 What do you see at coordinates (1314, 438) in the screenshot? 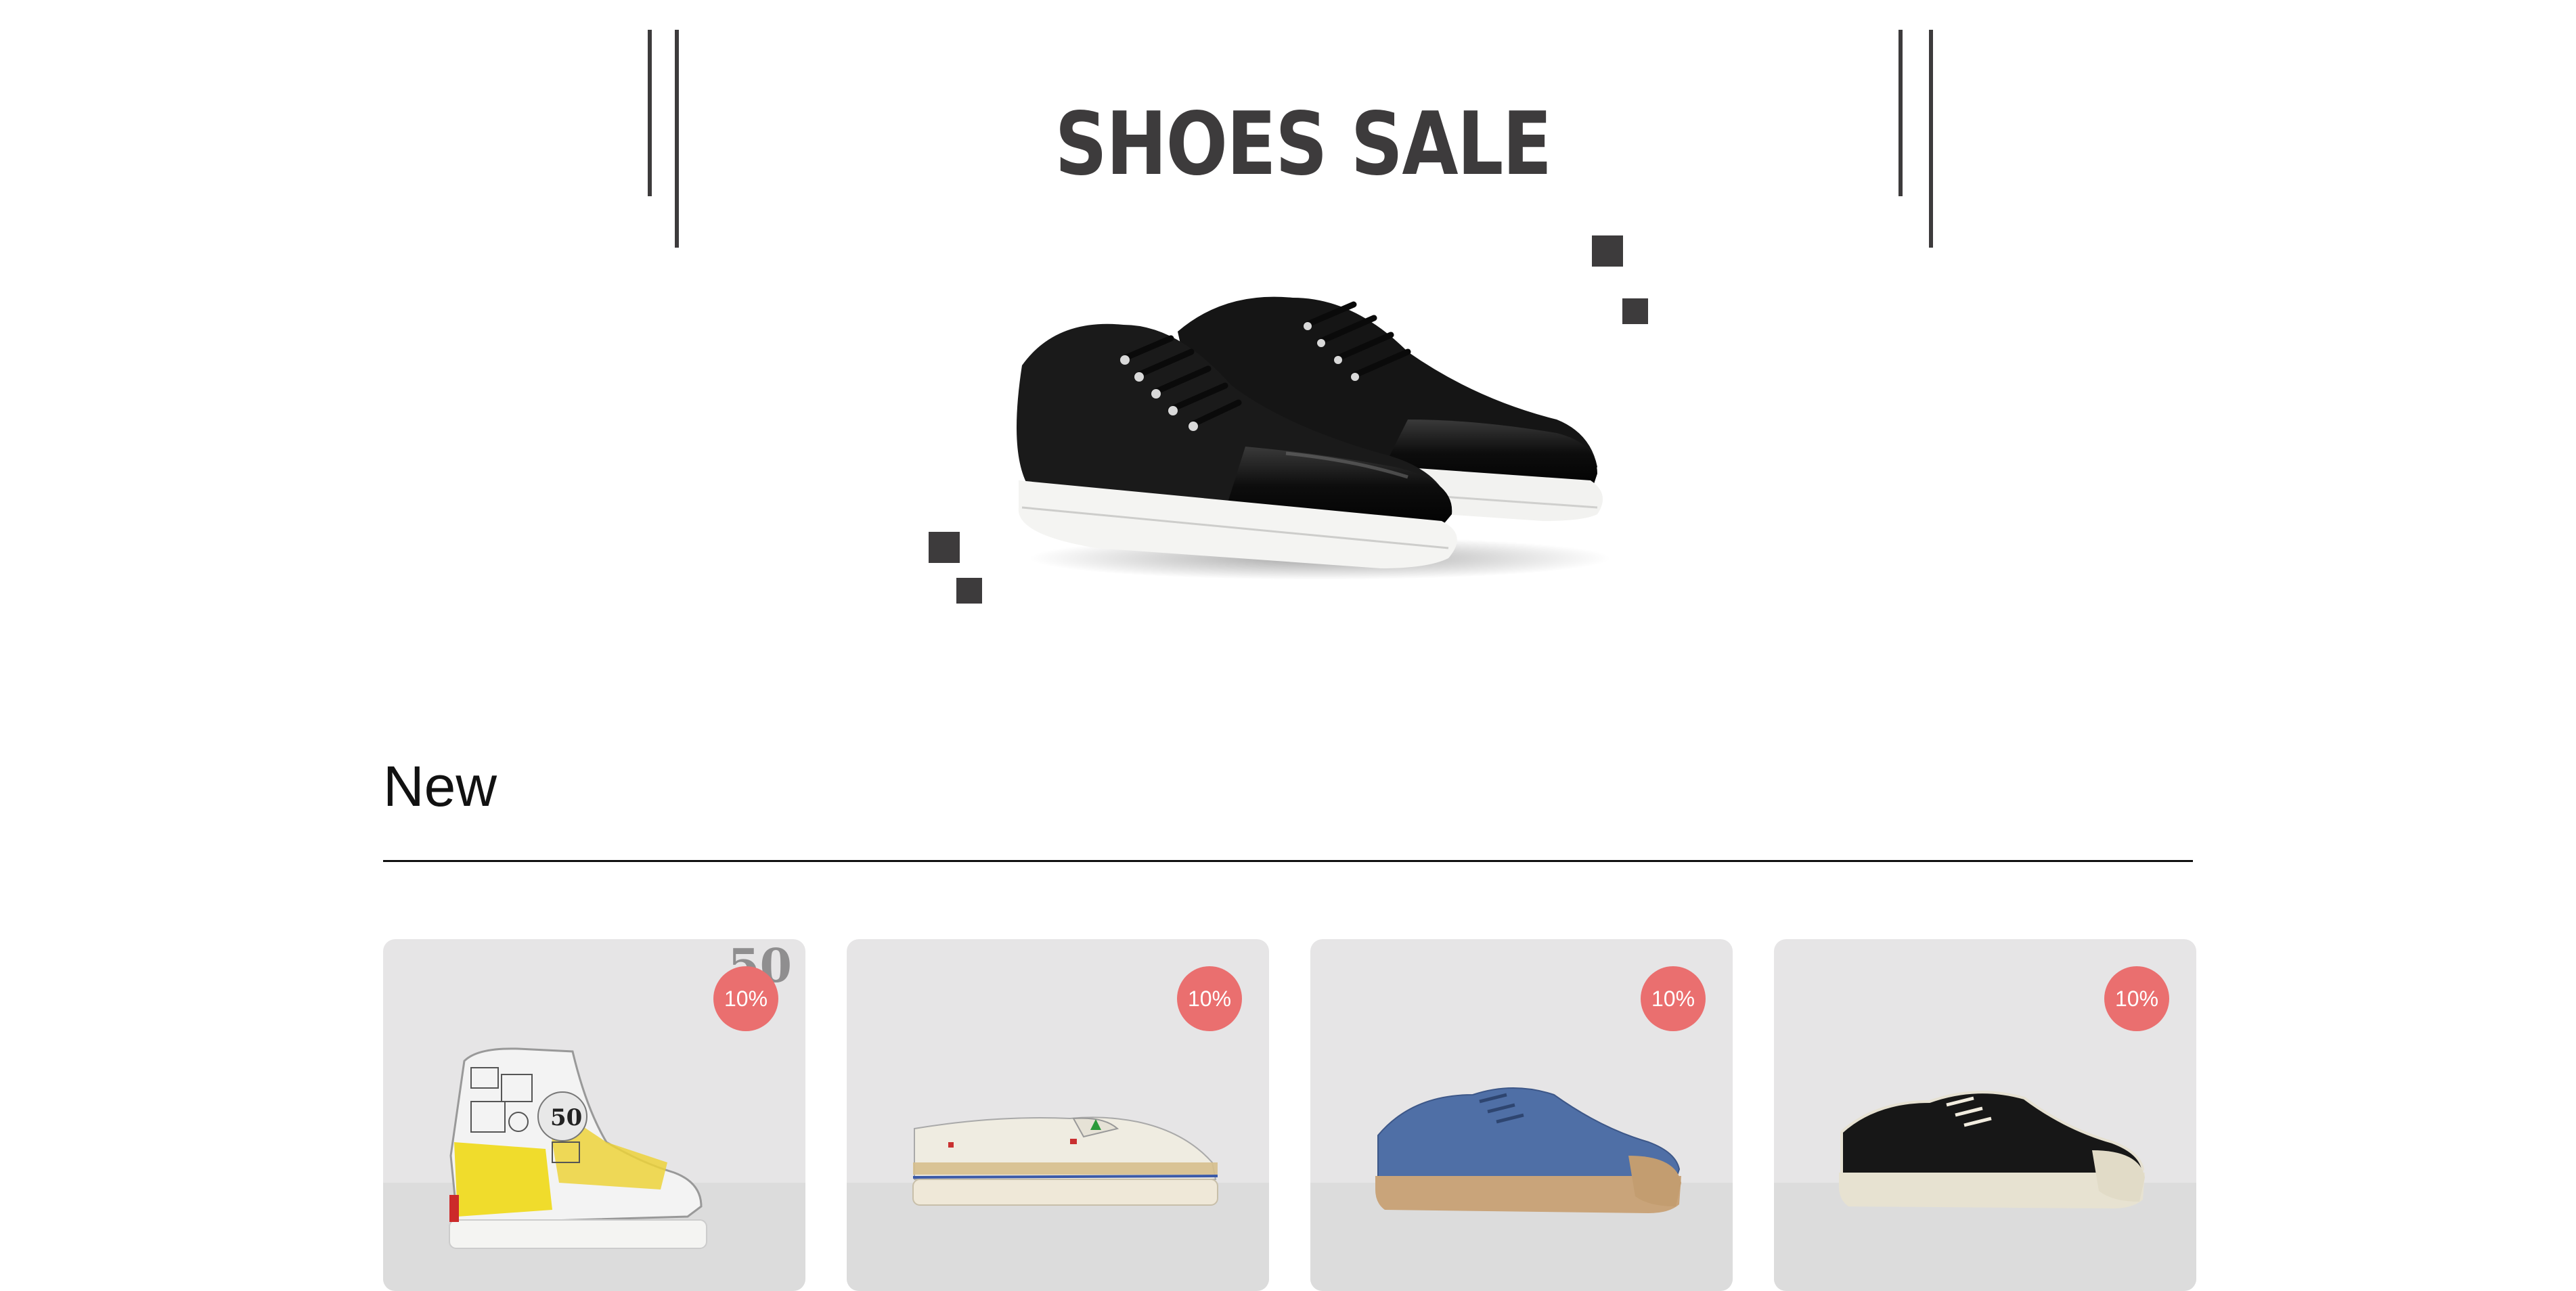
I see `hero-shoe-image` at bounding box center [1314, 438].